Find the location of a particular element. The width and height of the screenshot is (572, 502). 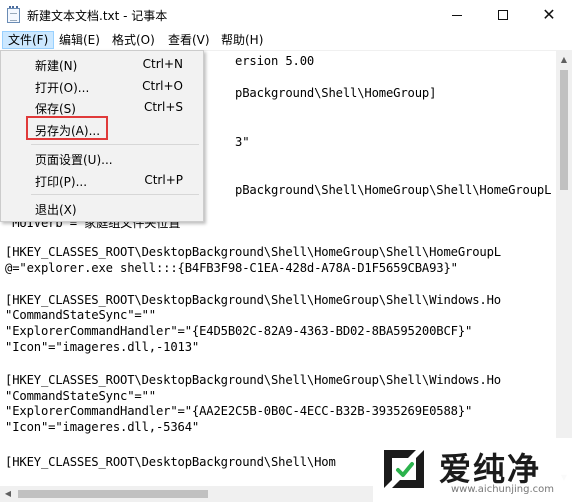

menu-item-open: 打开(O)... Ctrl+O is located at coordinates (102, 87).